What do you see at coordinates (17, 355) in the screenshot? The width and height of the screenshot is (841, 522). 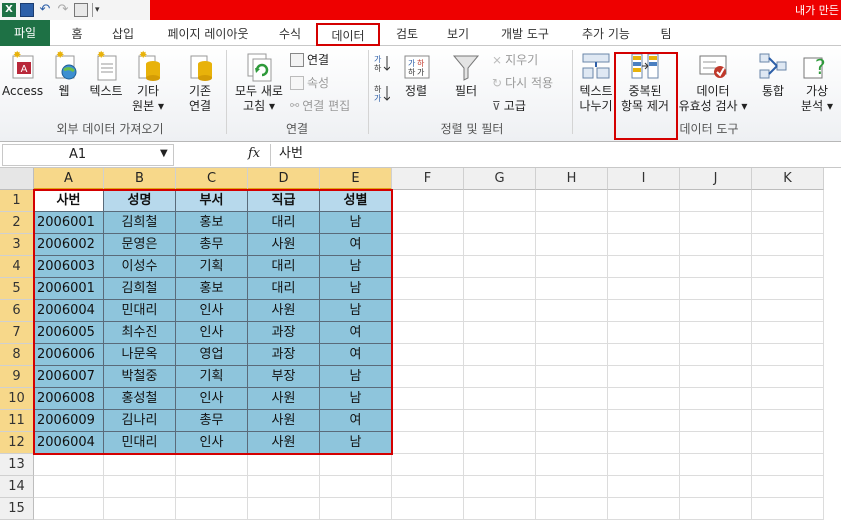 I see `row-header-8: 8` at bounding box center [17, 355].